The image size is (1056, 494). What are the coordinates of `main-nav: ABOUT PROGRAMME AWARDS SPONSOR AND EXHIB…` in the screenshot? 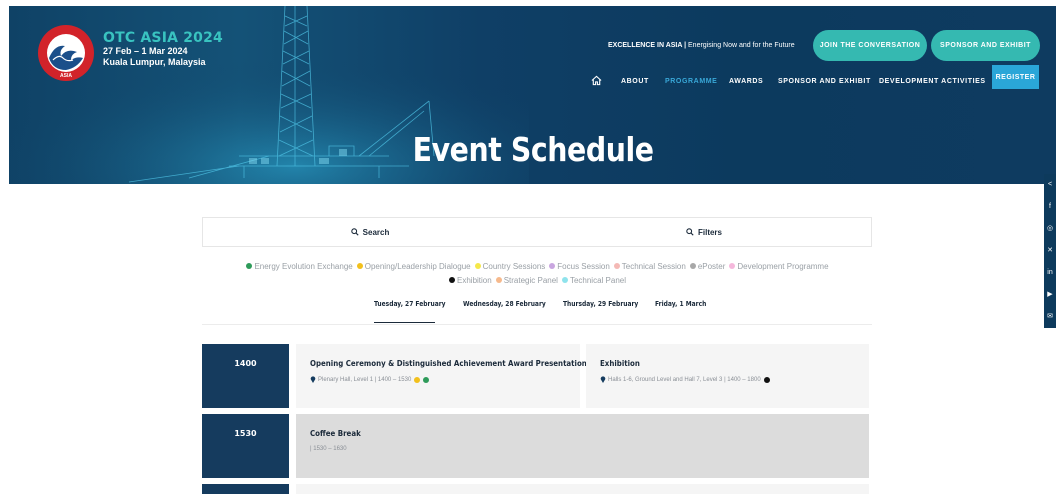 It's located at (532, 82).